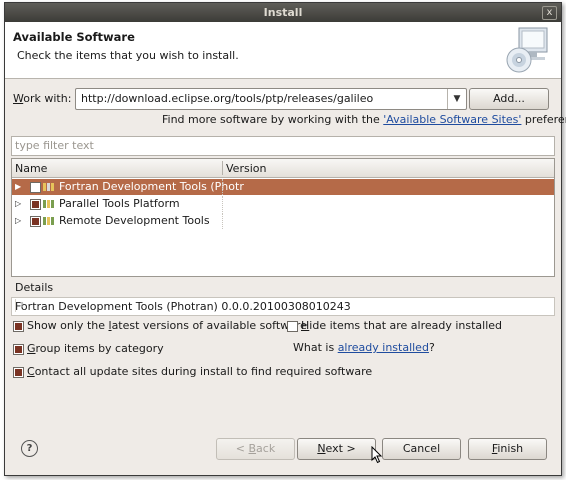 This screenshot has height=480, width=566. What do you see at coordinates (549, 13) in the screenshot?
I see `close-button: x` at bounding box center [549, 13].